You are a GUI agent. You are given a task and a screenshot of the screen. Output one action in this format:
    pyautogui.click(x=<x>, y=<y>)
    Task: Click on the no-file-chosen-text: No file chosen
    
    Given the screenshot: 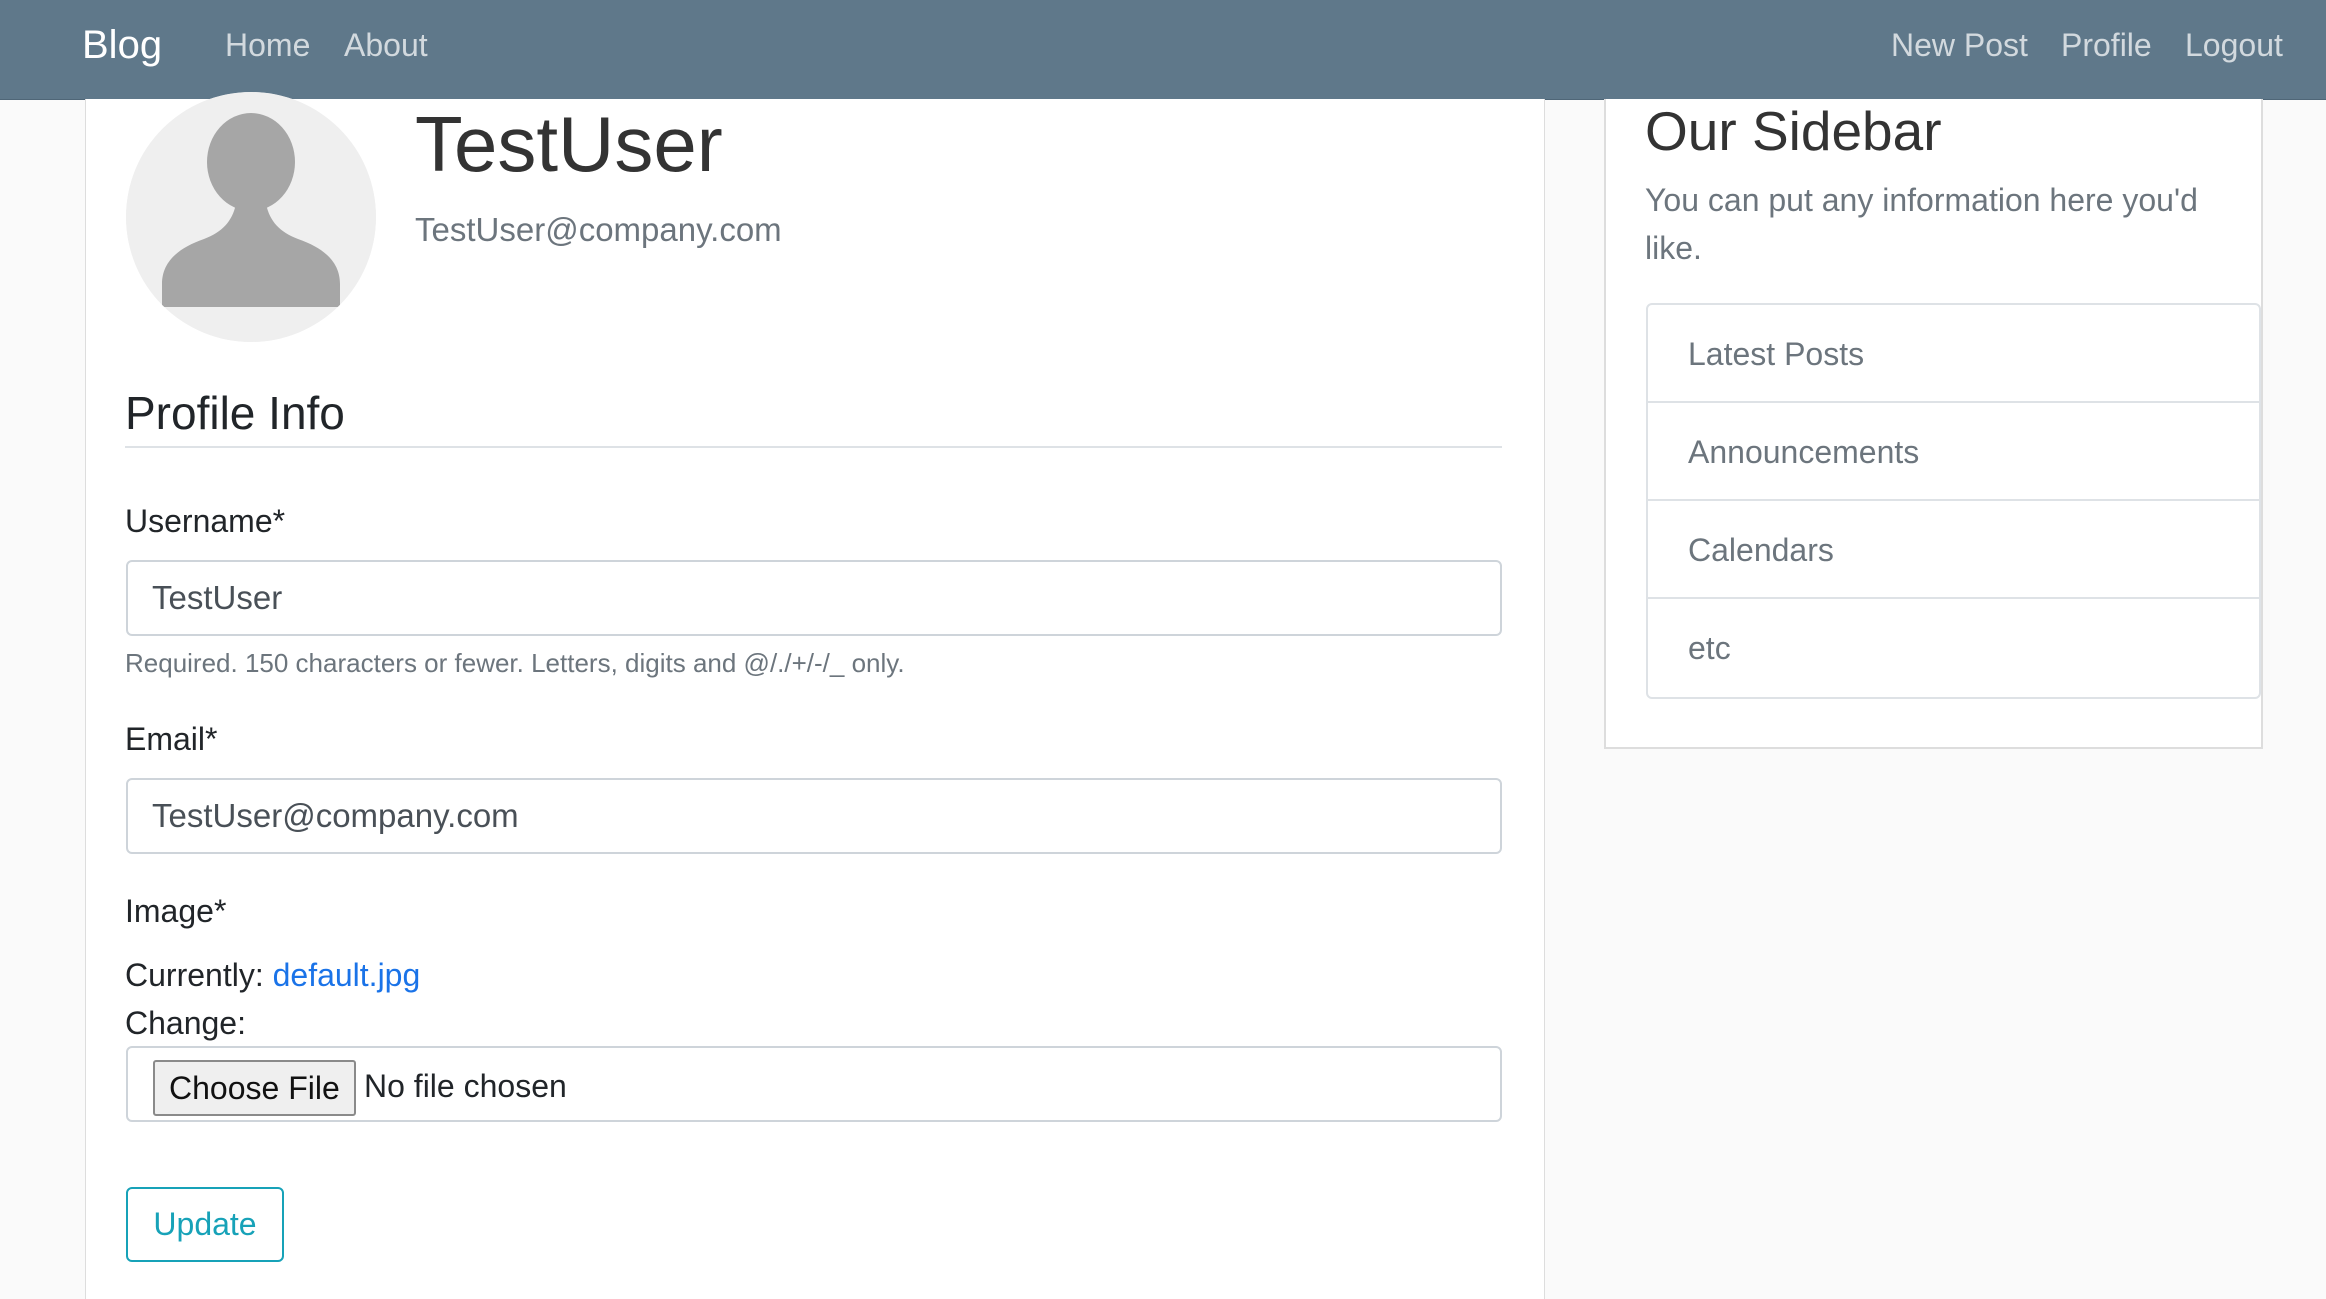 What is the action you would take?
    pyautogui.click(x=465, y=1086)
    